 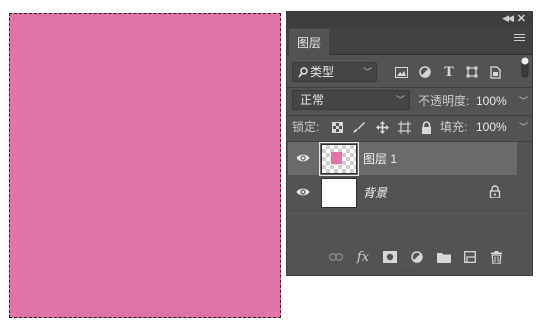 What do you see at coordinates (410, 272) in the screenshot?
I see `panel-resize-grip` at bounding box center [410, 272].